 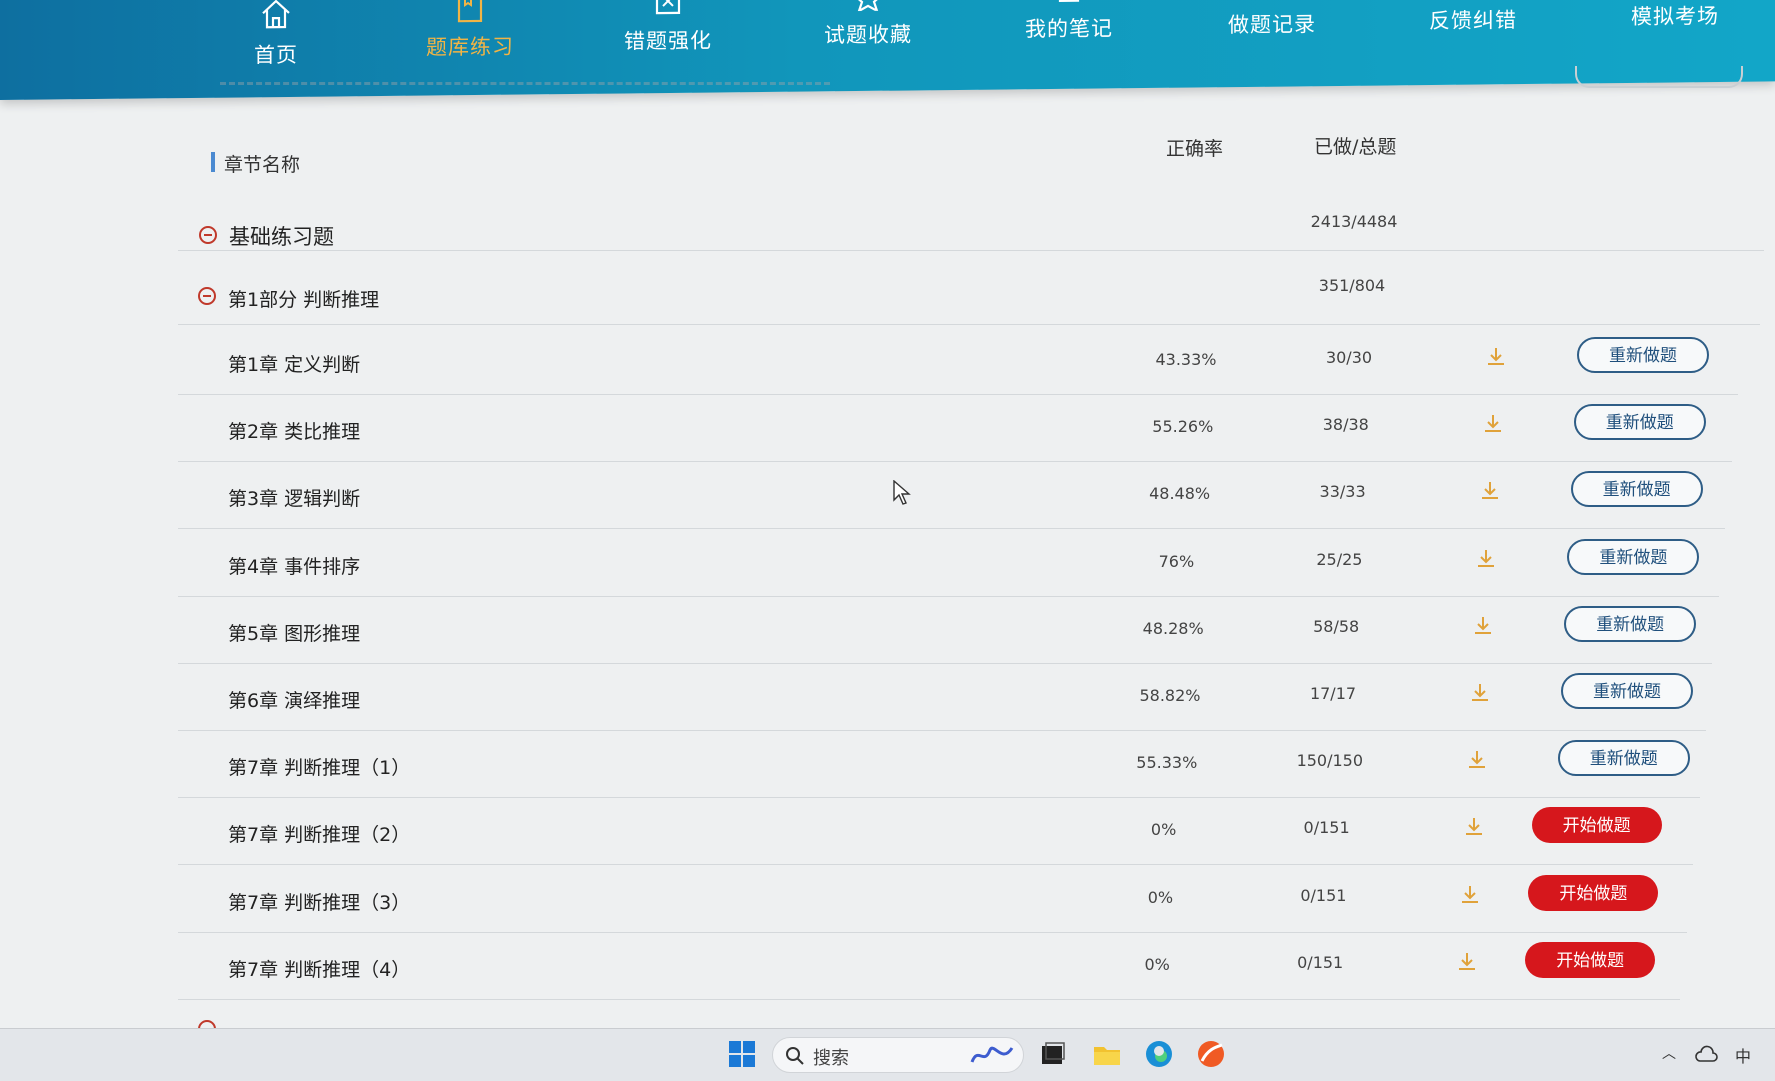 I want to click on chapter-row: 第7章 判断推理（1） 55.33% 150/150 重新做题, so click(x=887, y=767).